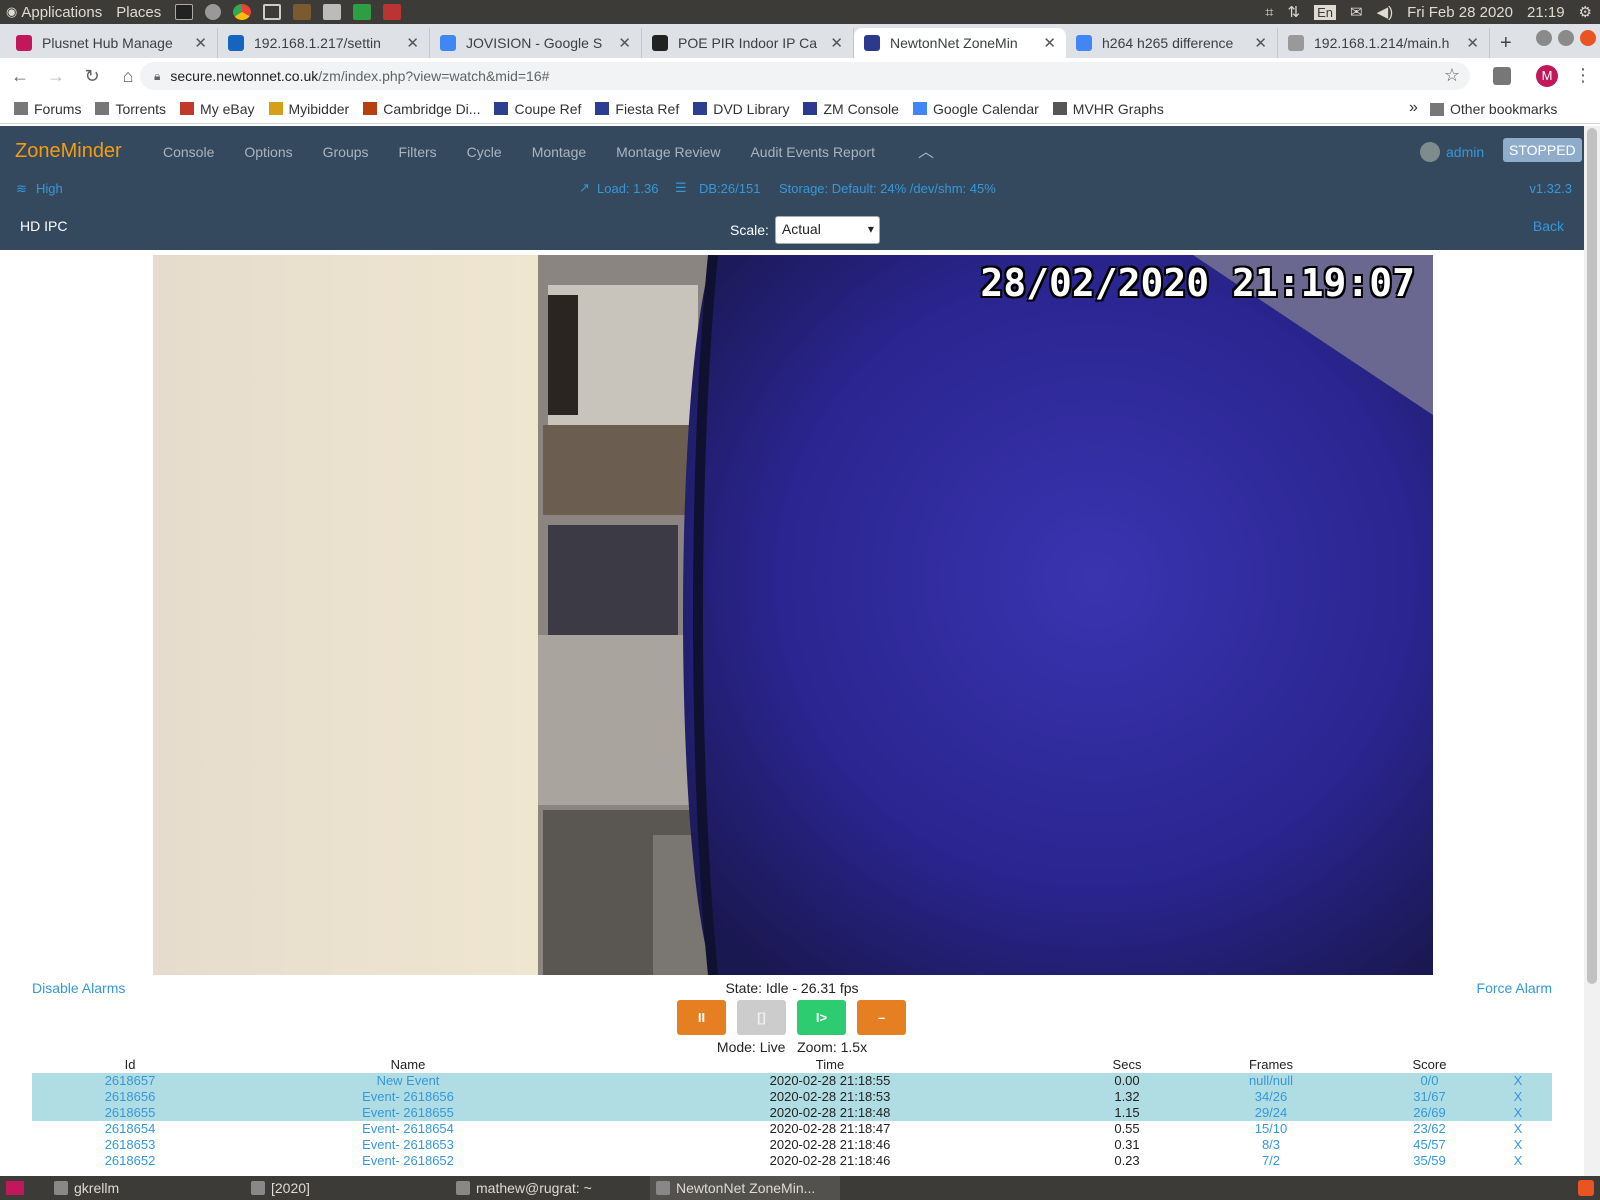 This screenshot has height=1200, width=1600. I want to click on disc-launcher-icon, so click(213, 12).